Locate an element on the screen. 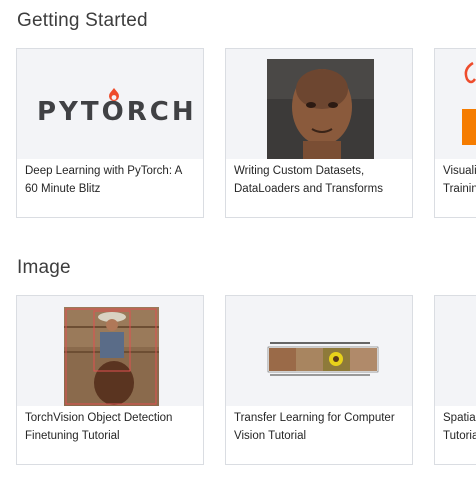 The width and height of the screenshot is (476, 477). pytorch-logo: PYTO RCH is located at coordinates (117, 107).